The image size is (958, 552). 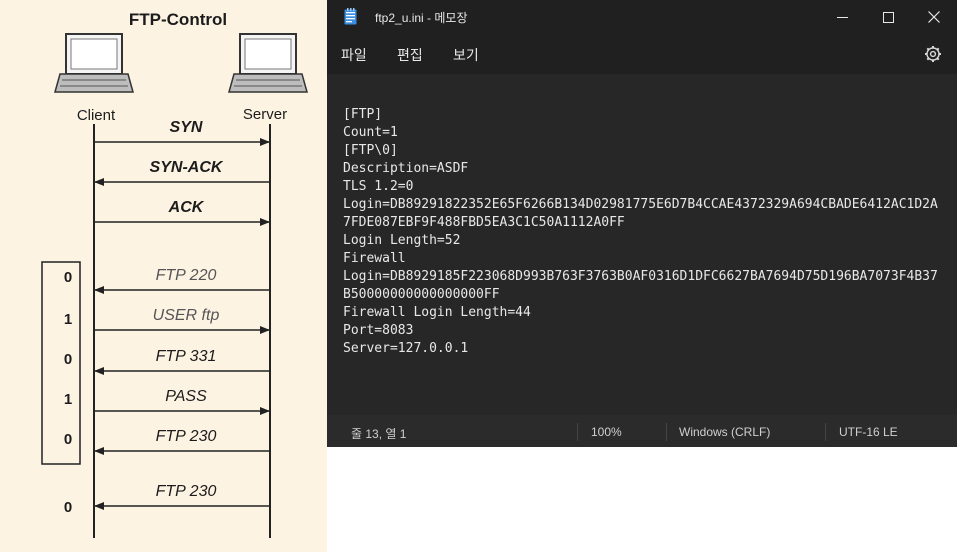 I want to click on message-label: FTP 220, so click(x=186, y=275).